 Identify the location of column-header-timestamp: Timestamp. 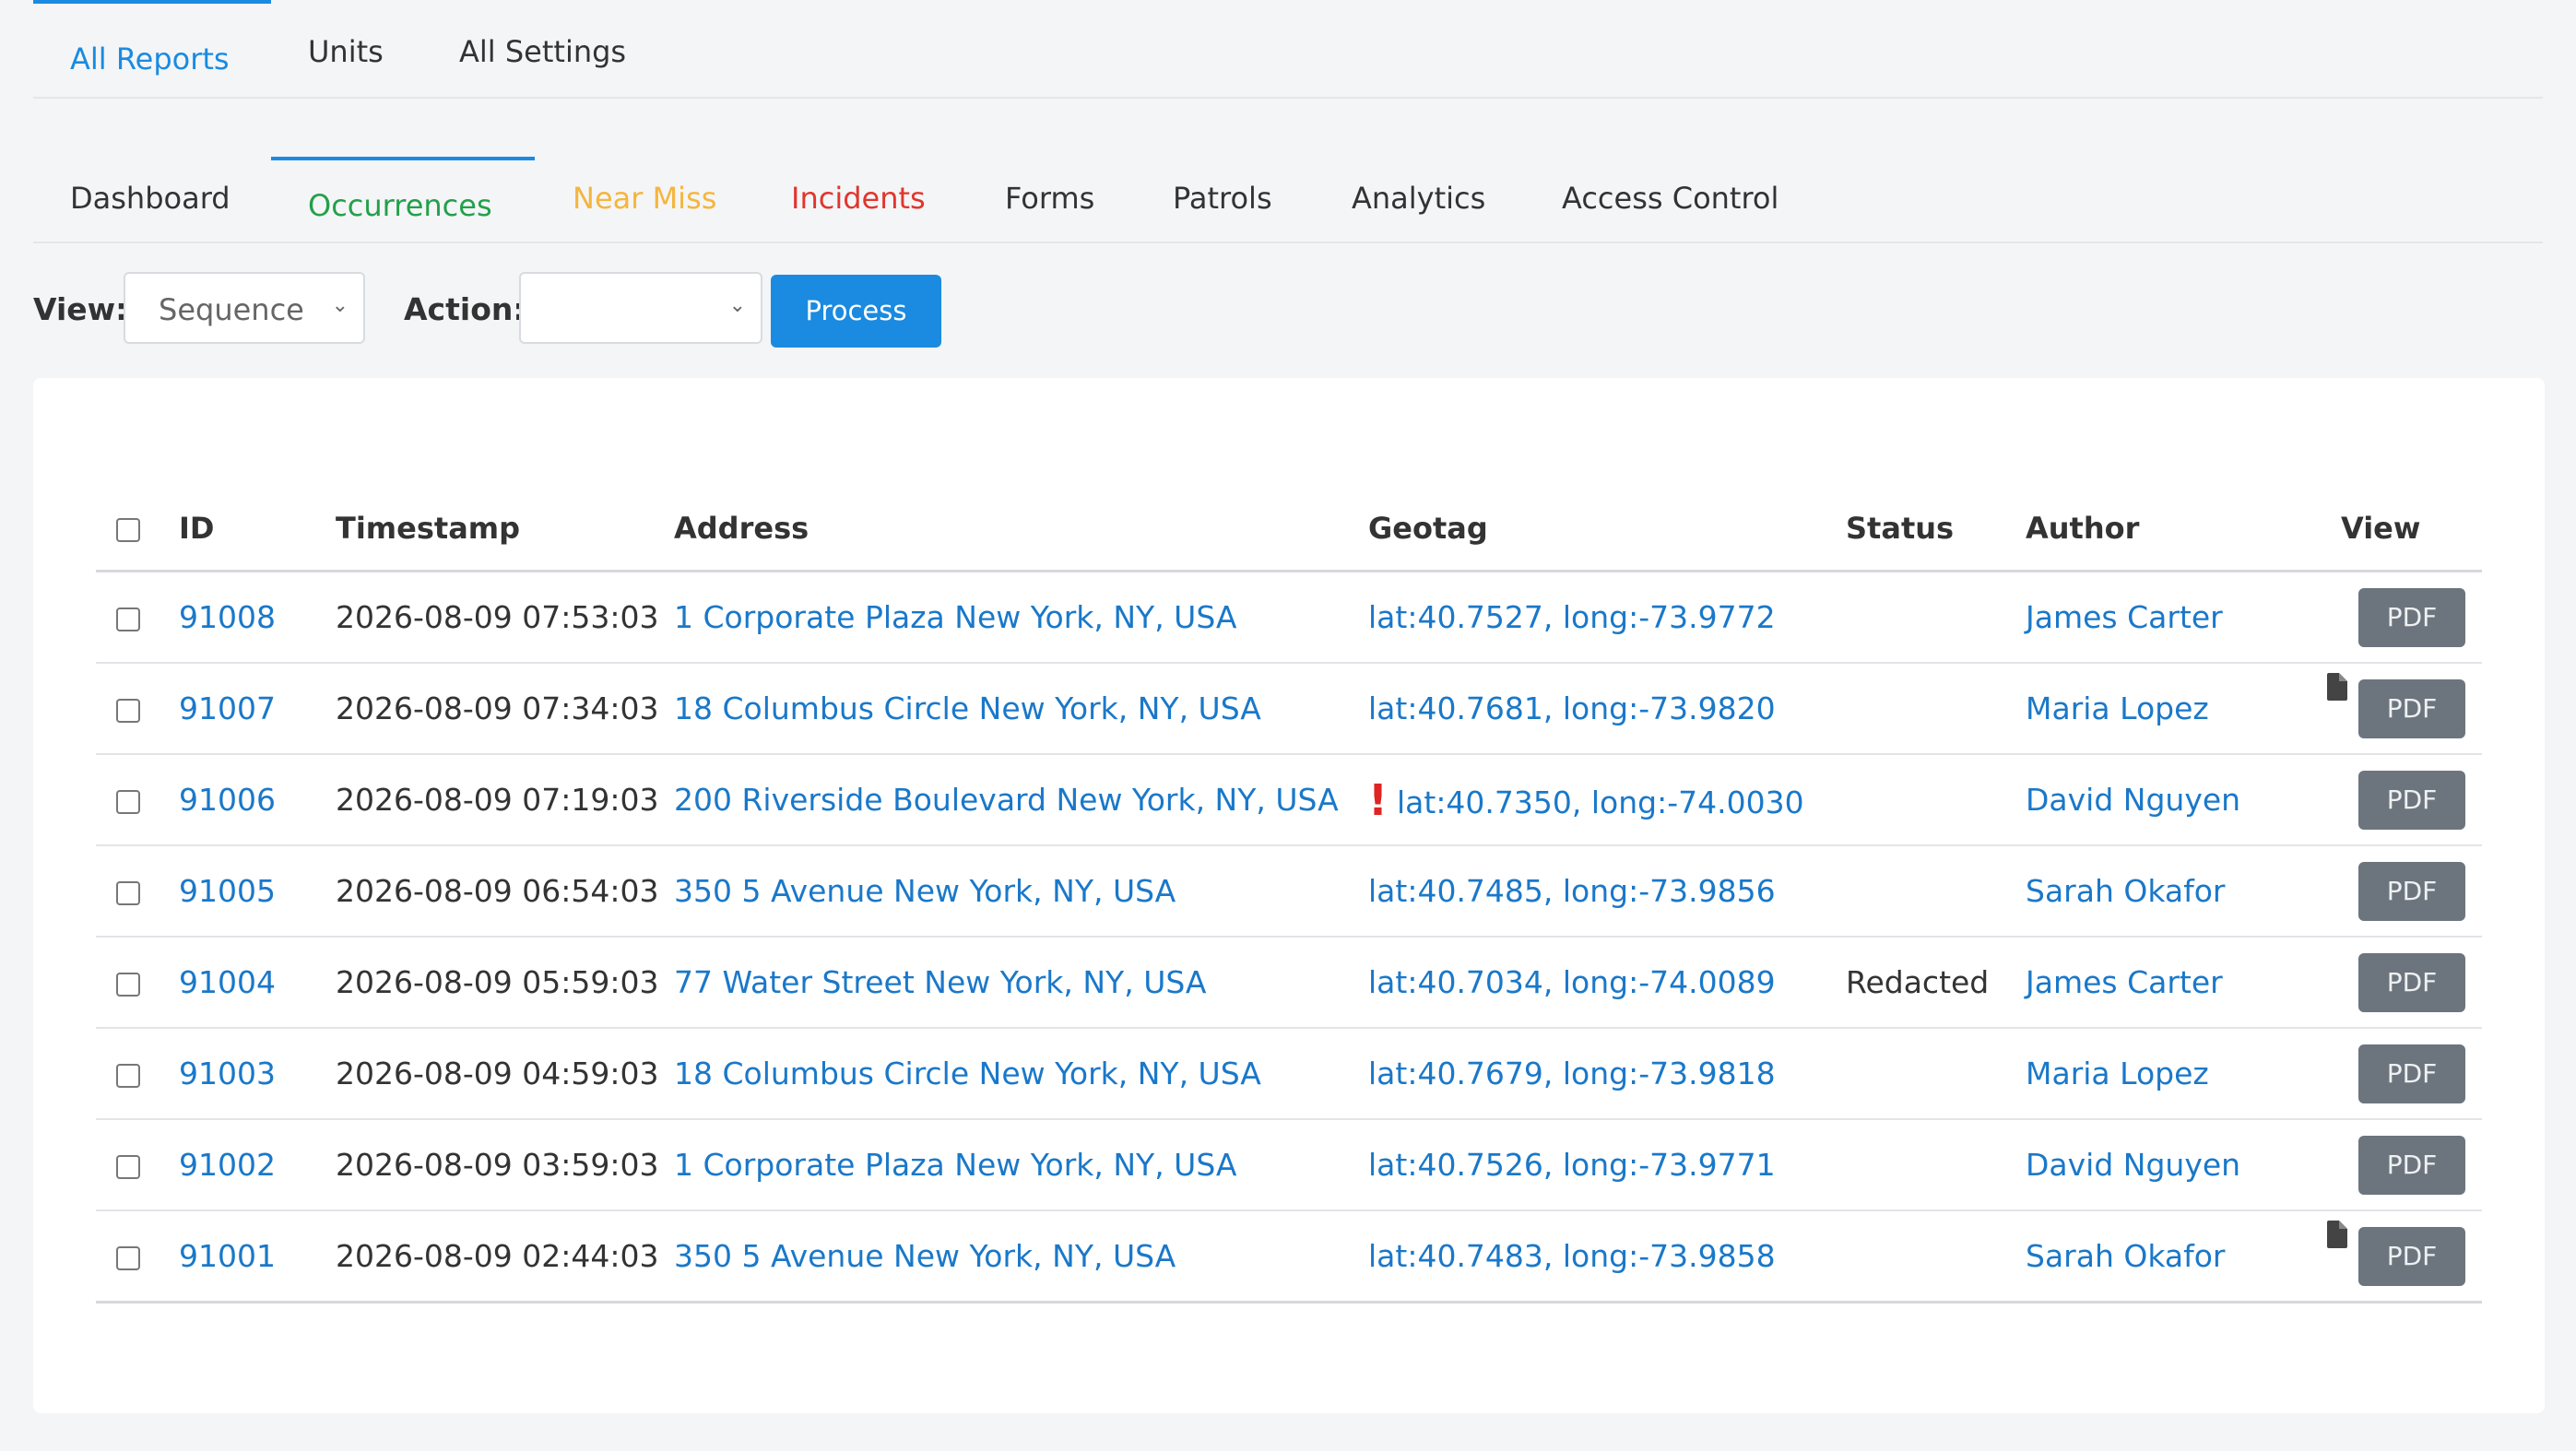
(505, 529).